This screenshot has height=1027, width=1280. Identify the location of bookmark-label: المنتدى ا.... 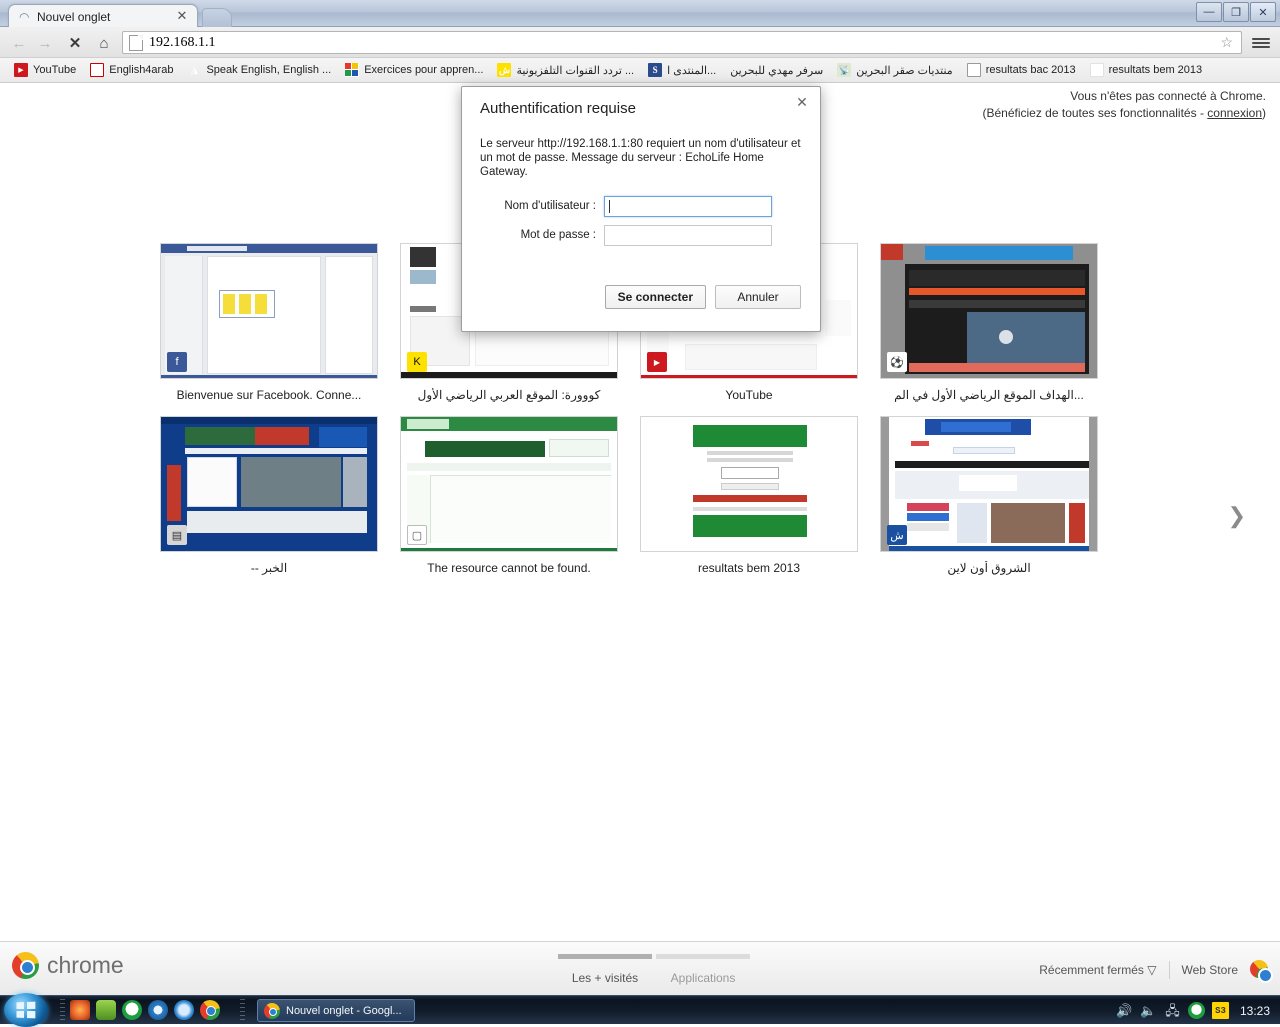
(692, 70).